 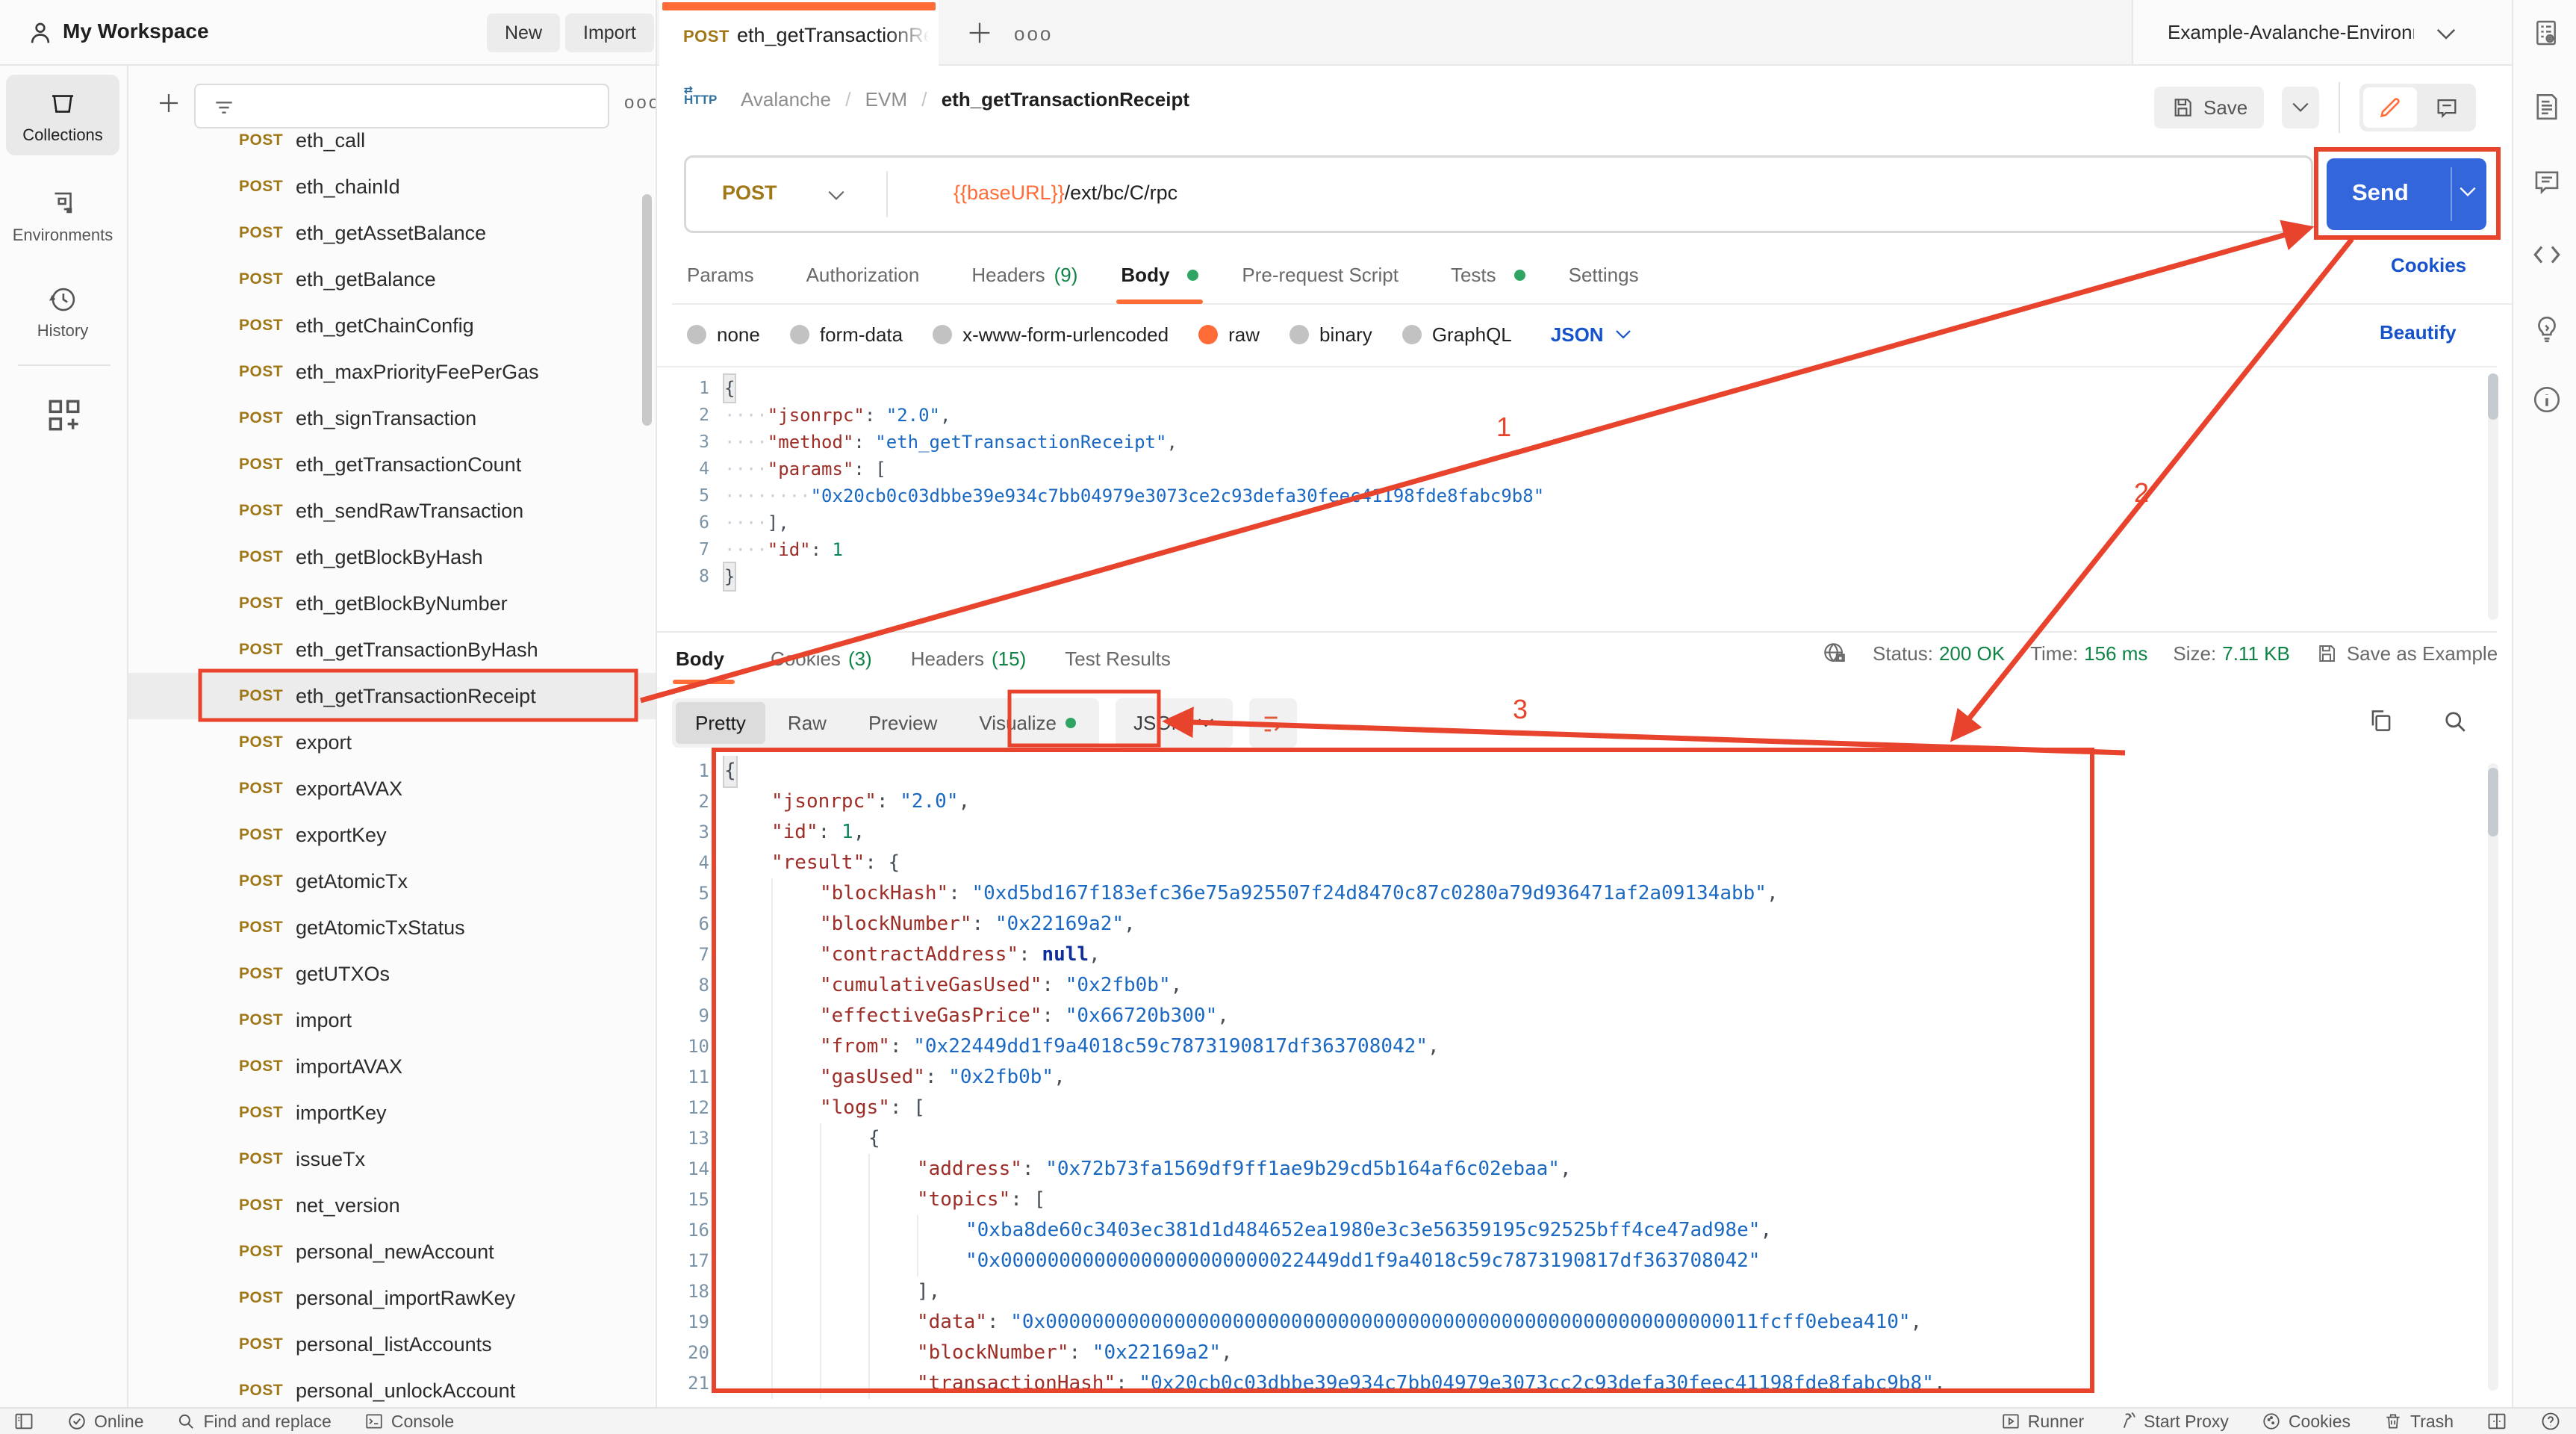 I want to click on new-button: New, so click(x=524, y=32).